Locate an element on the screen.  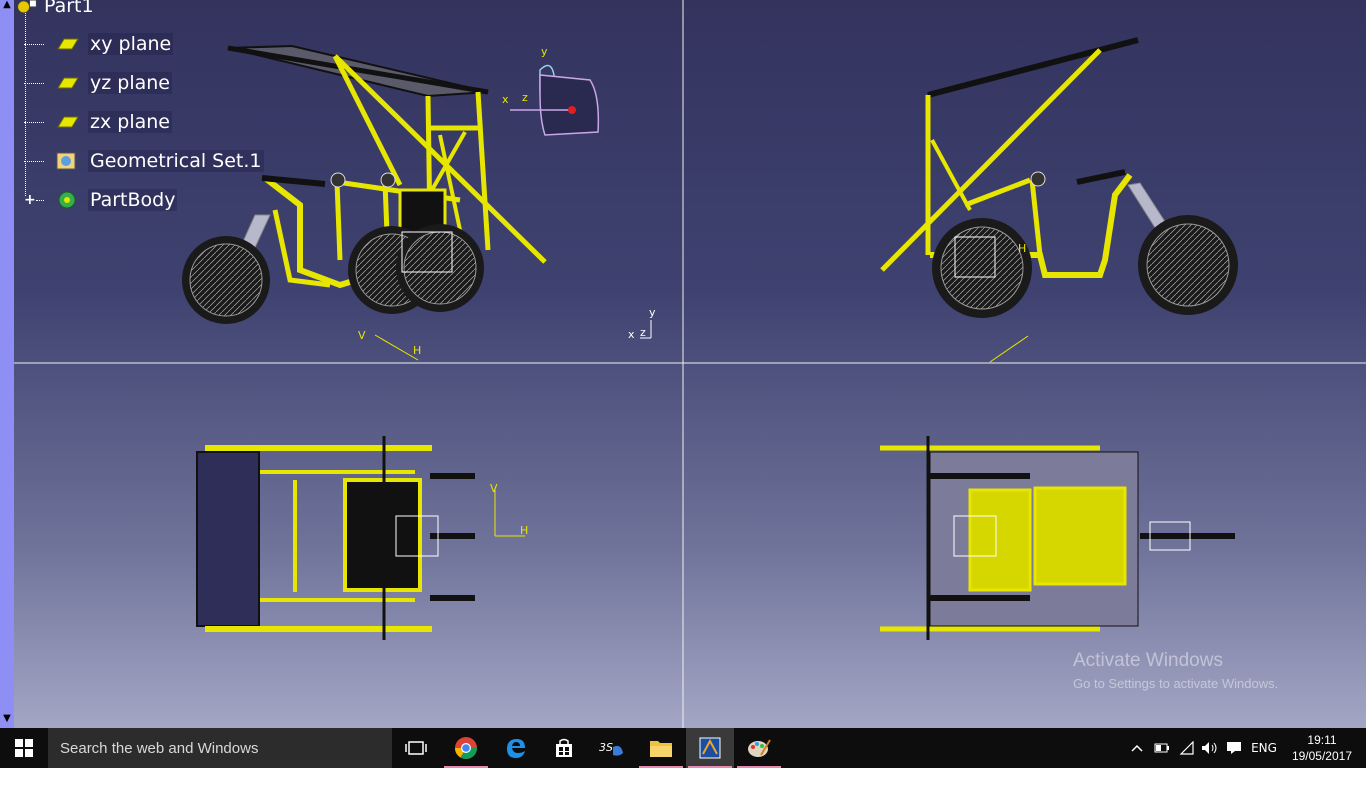
network-button is located at coordinates (1187, 748).